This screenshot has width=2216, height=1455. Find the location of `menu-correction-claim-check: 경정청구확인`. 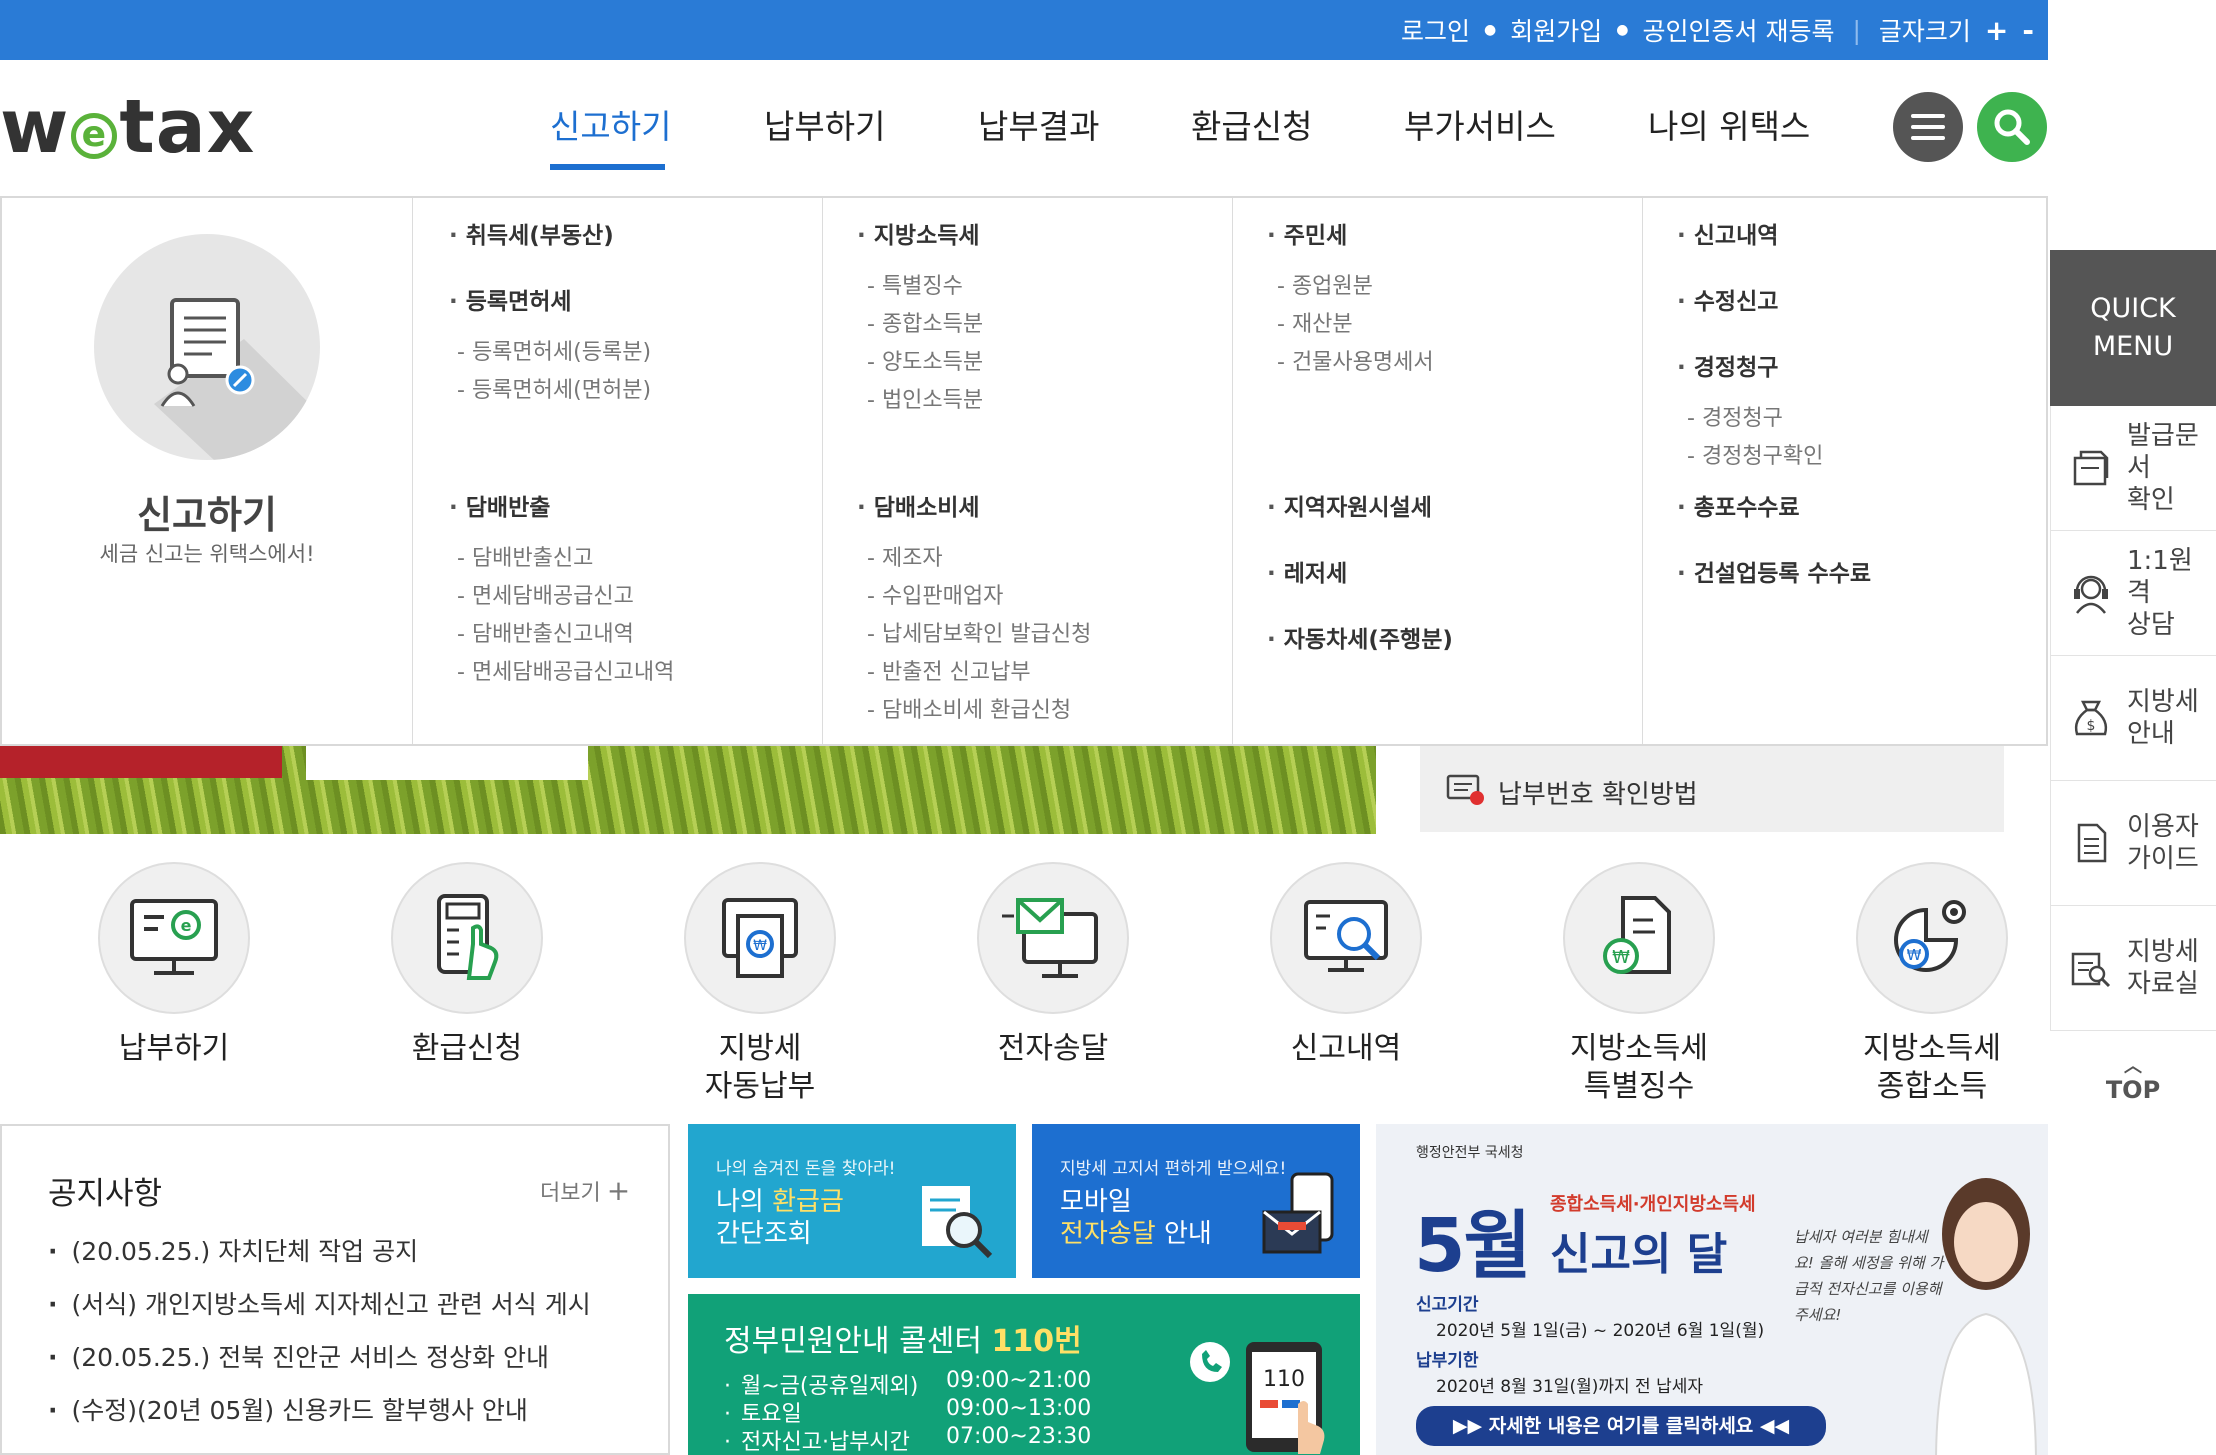

menu-correction-claim-check: 경정청구확인 is located at coordinates (1755, 454).